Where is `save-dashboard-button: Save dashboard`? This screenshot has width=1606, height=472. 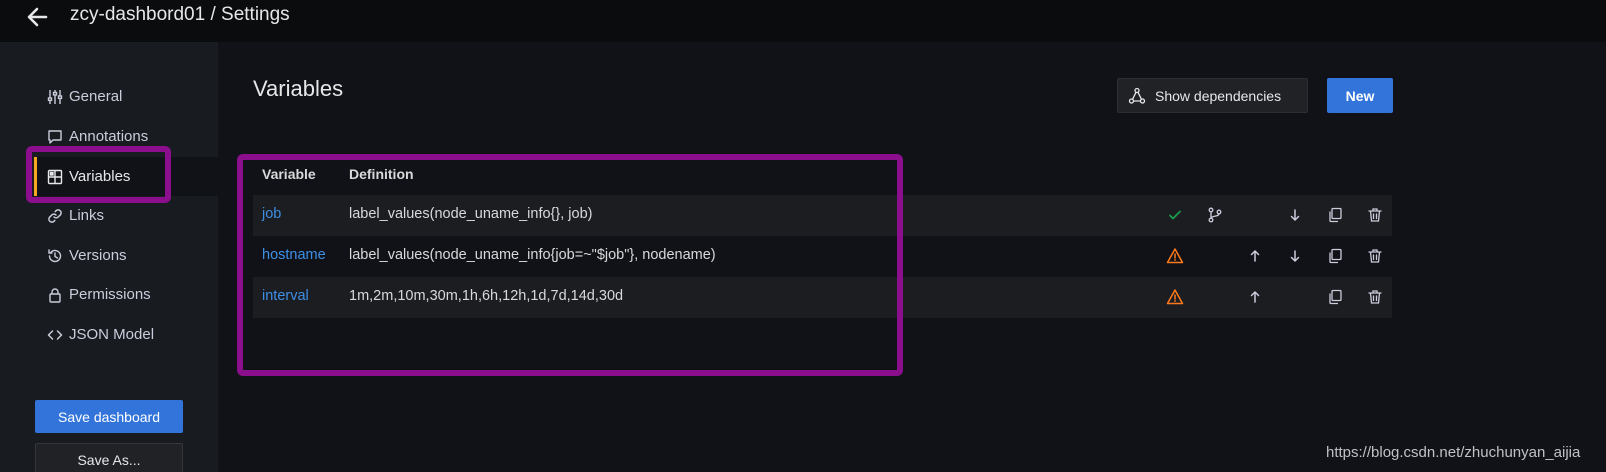
save-dashboard-button: Save dashboard is located at coordinates (109, 416).